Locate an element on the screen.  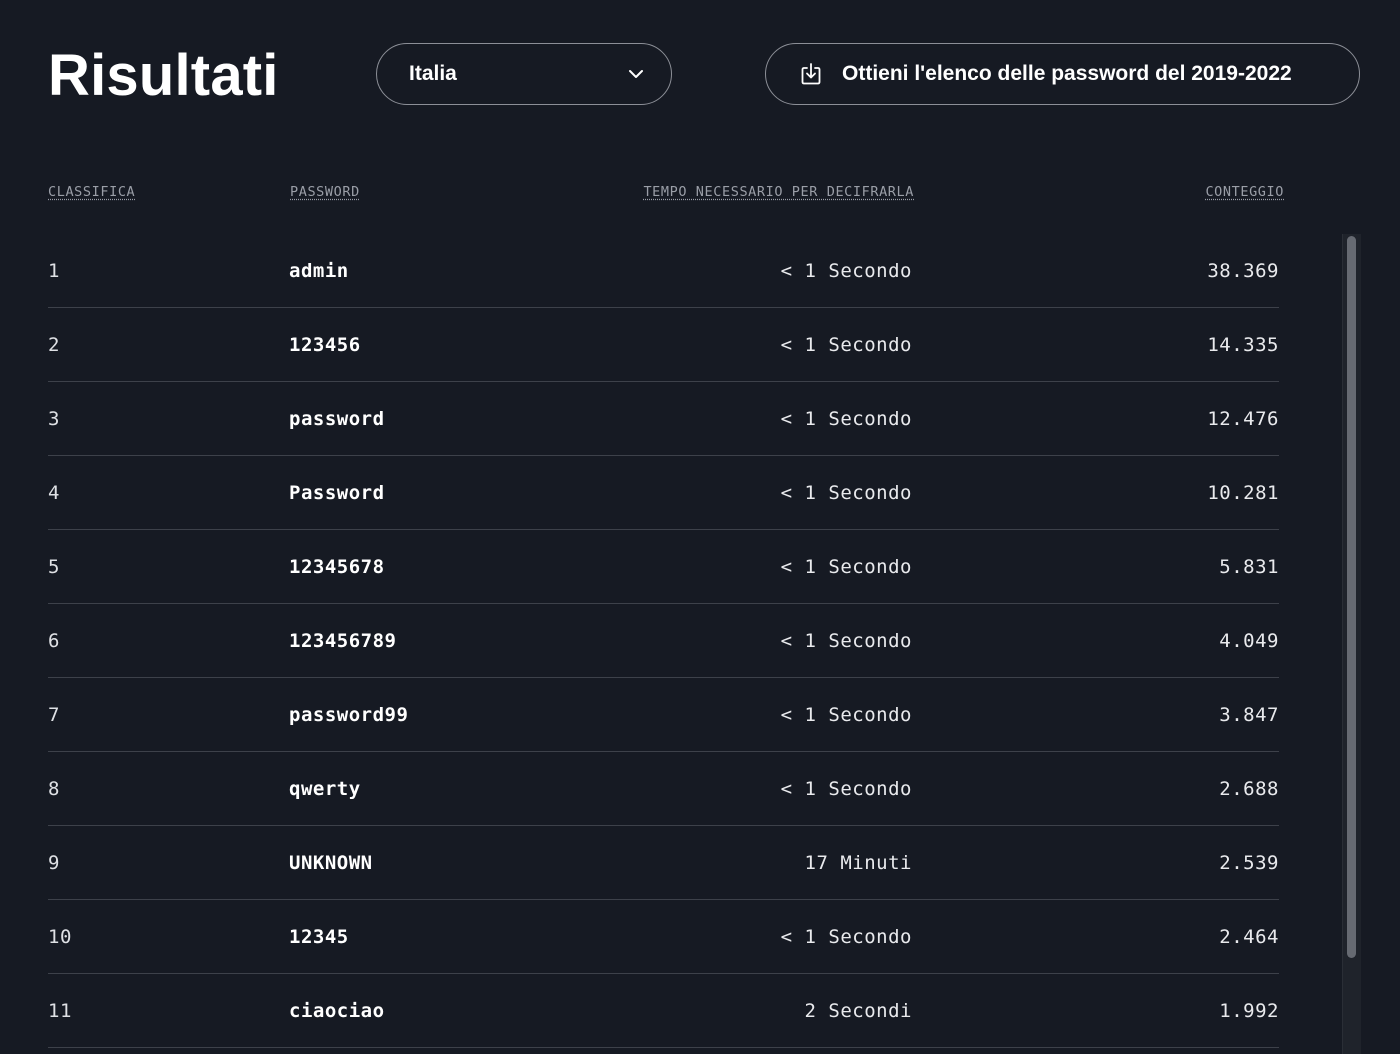
cell-password: 12345 is located at coordinates (319, 937).